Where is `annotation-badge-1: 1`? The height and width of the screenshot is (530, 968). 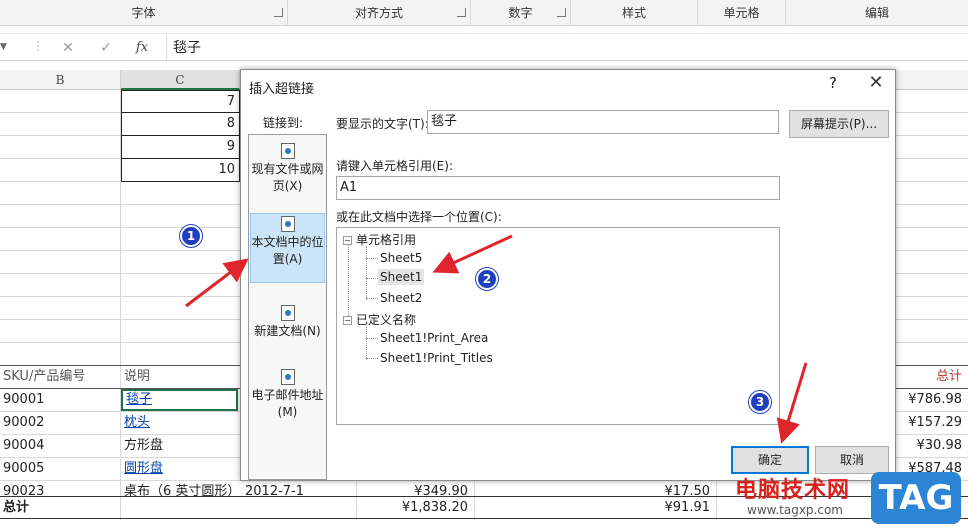
annotation-badge-1: 1 is located at coordinates (191, 236).